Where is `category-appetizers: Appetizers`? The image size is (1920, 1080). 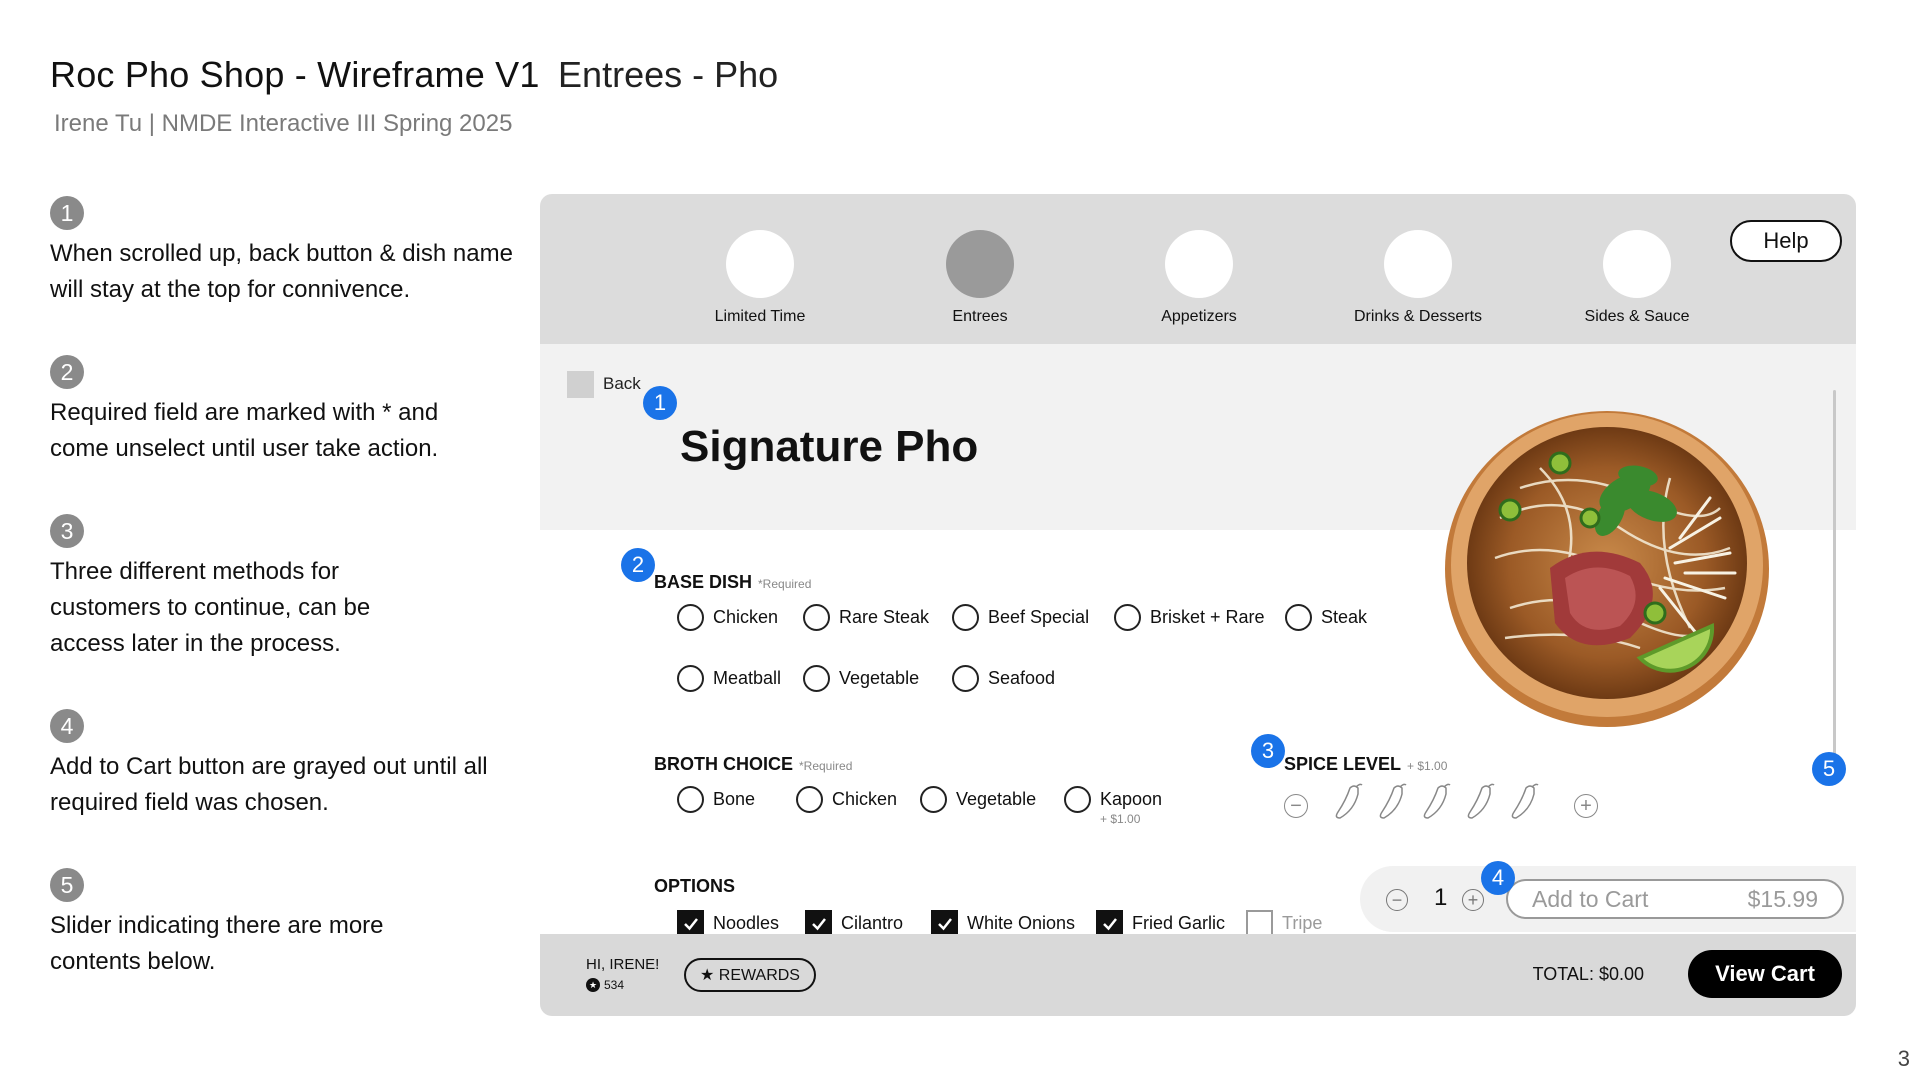
category-appetizers: Appetizers is located at coordinates (1199, 278).